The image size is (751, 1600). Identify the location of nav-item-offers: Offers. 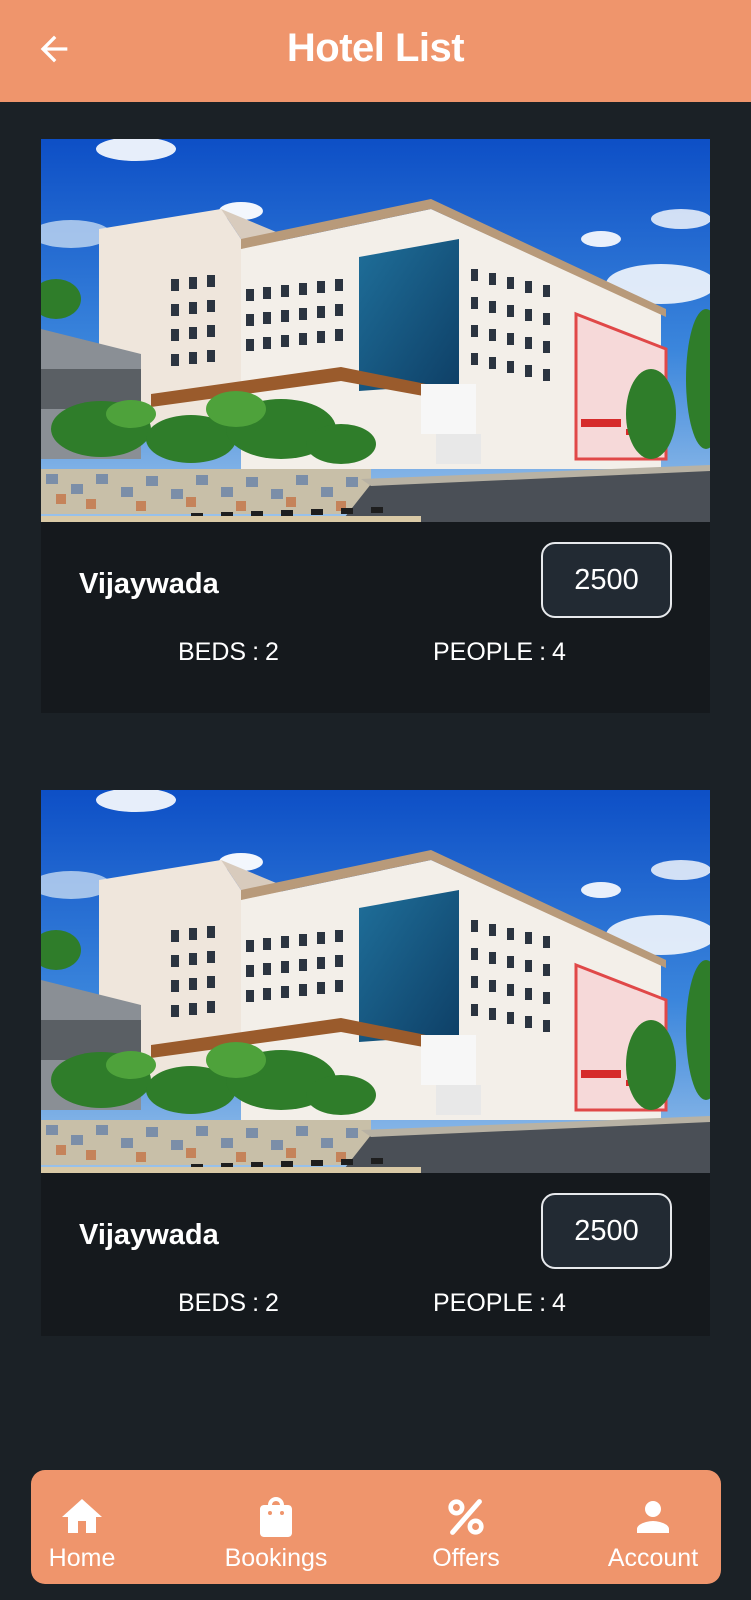
(466, 1527).